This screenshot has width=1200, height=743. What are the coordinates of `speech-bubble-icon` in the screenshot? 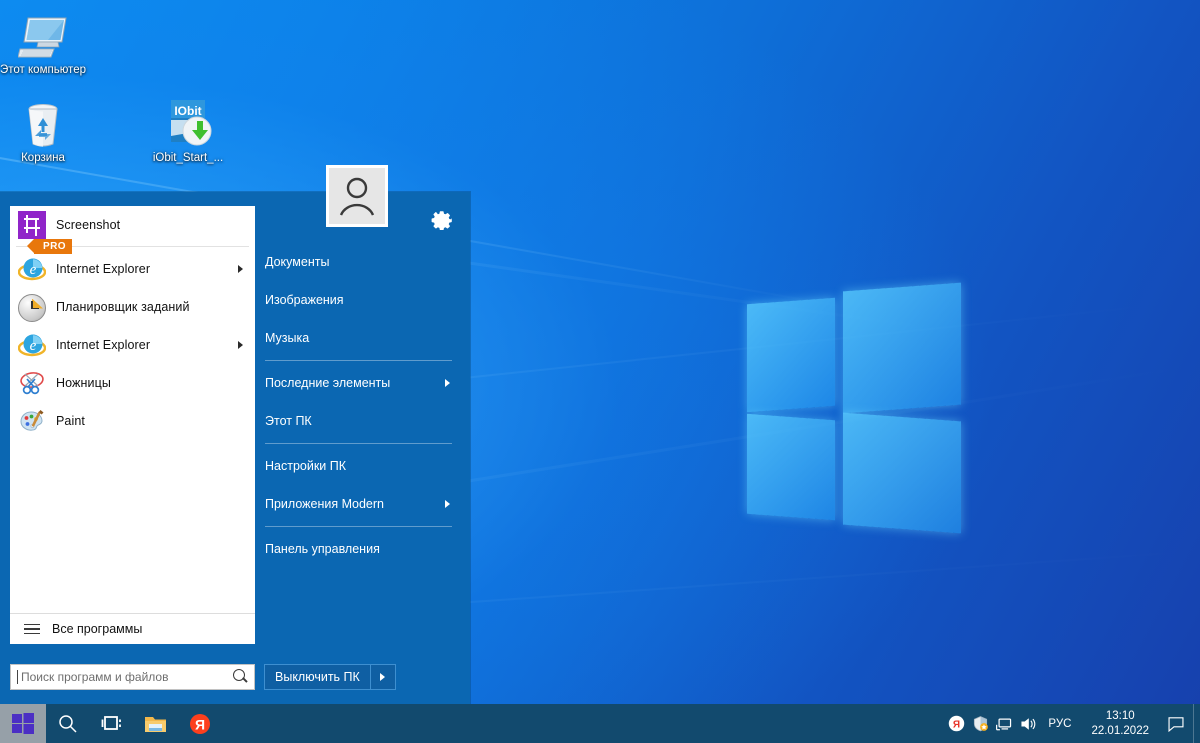 It's located at (1176, 724).